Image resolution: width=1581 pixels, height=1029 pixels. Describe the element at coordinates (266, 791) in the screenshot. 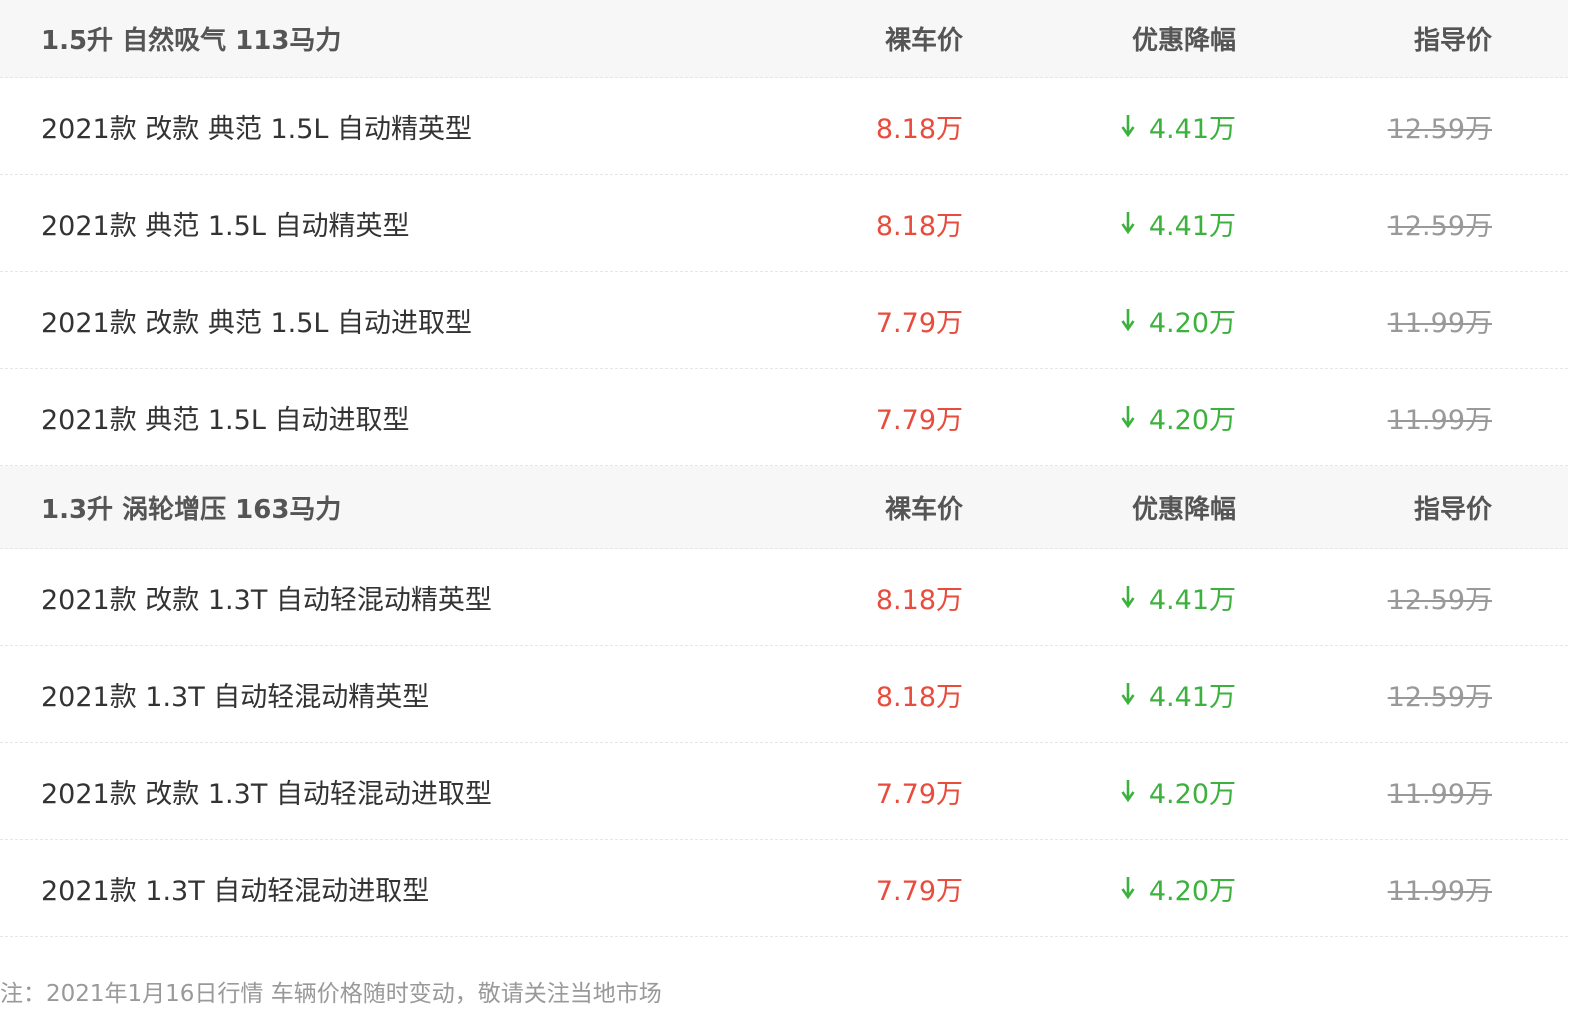

I see `model-name: 2021款 改款 1.3T 自动轻混动进取型` at that location.